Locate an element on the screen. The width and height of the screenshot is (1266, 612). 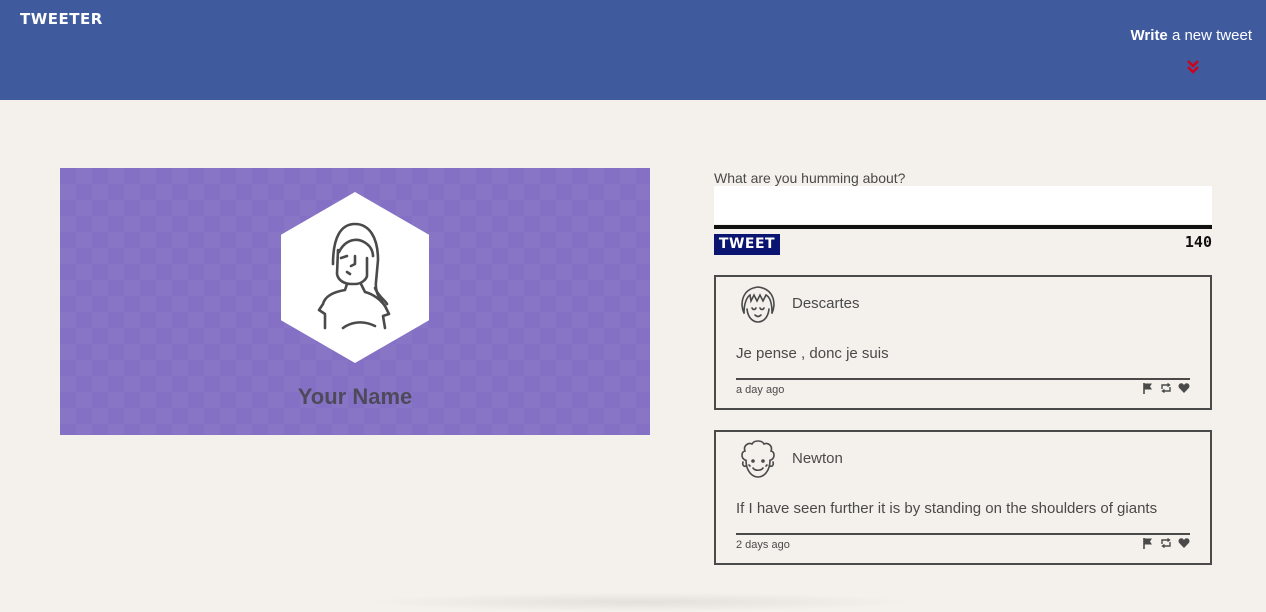
write-new-tweet-toggle: Write a new tweet is located at coordinates (1191, 35).